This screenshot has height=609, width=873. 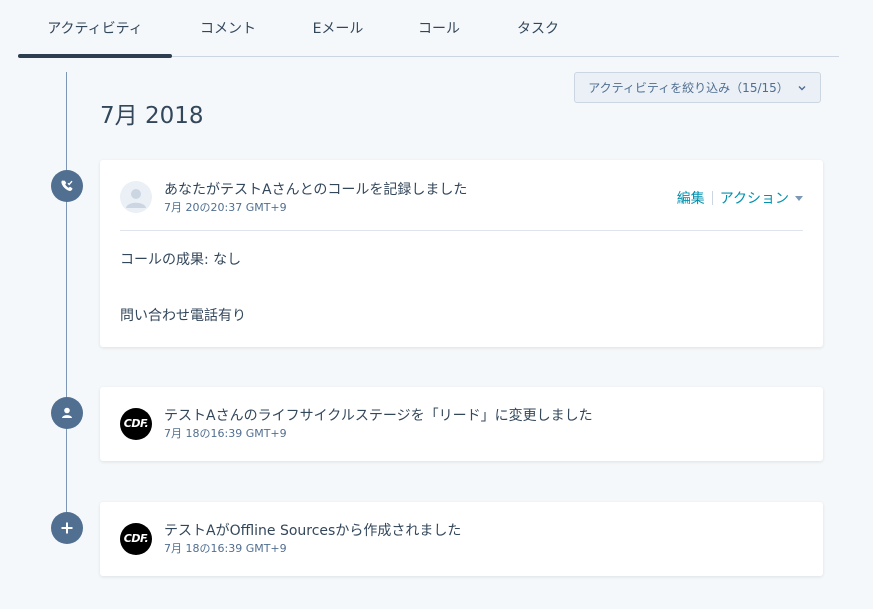 What do you see at coordinates (313, 531) in the screenshot?
I see `activity-title: テストAがOffline Sourcesから作成されました` at bounding box center [313, 531].